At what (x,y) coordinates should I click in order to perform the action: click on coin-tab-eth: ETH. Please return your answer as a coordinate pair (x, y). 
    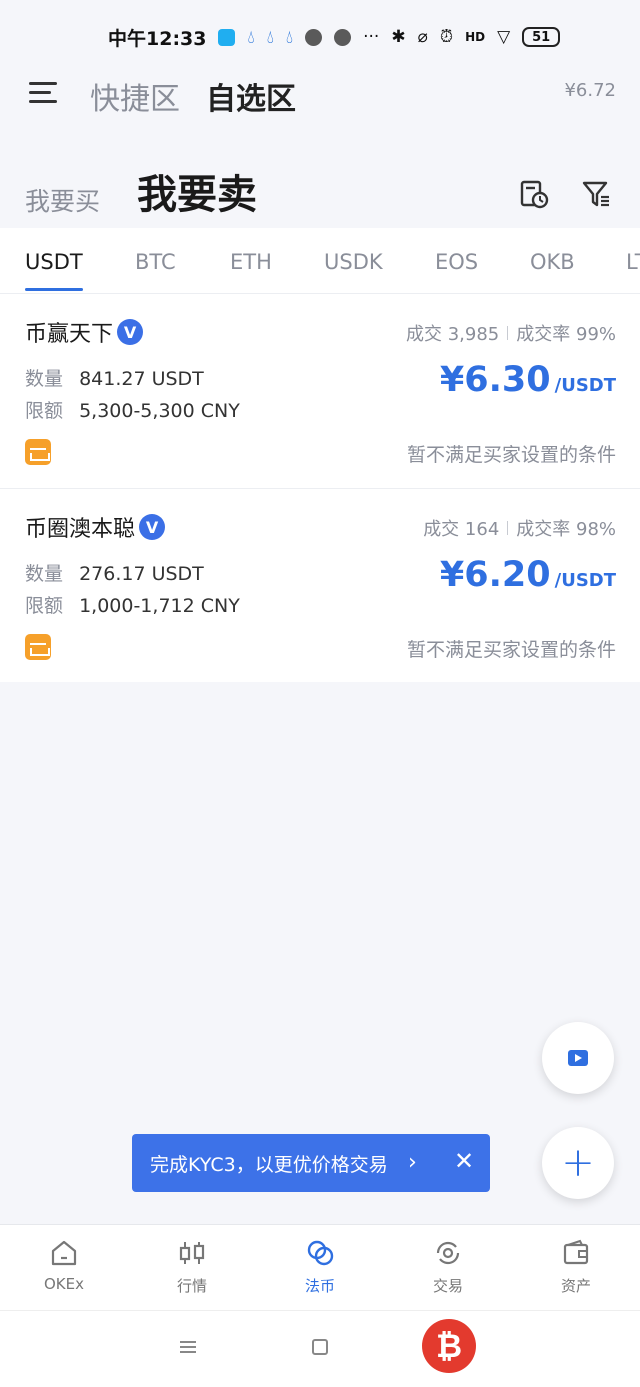
    Looking at the image, I should click on (251, 262).